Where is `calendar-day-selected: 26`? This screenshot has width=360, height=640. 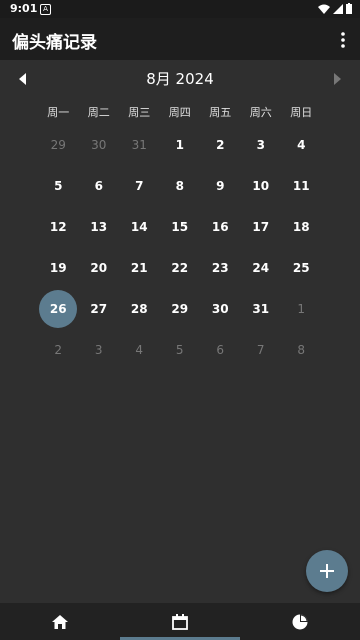
calendar-day-selected: 26 is located at coordinates (58, 308).